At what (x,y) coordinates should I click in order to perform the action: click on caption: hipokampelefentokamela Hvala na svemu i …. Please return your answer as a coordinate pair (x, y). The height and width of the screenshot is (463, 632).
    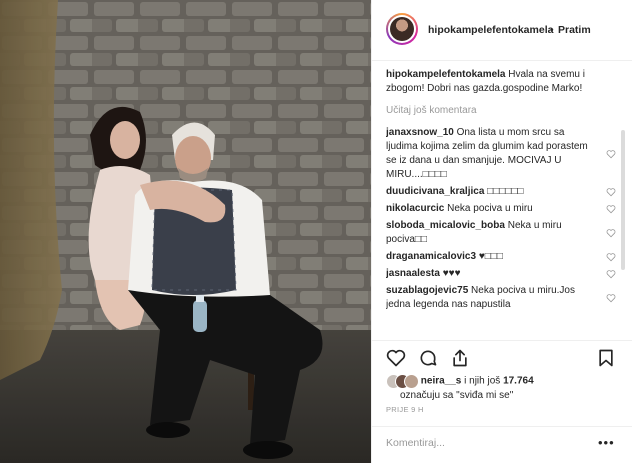
    Looking at the image, I should click on (501, 82).